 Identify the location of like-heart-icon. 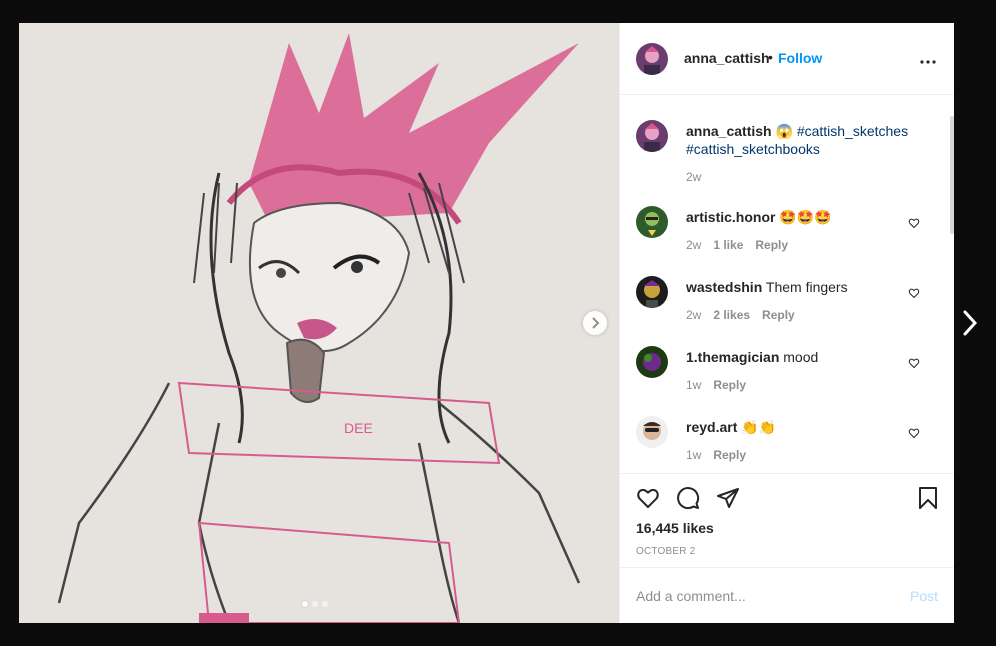
(648, 500).